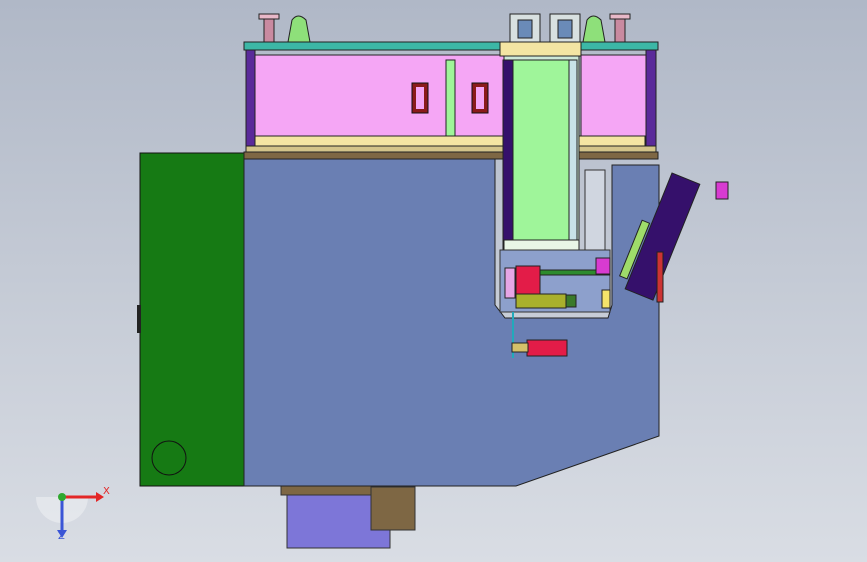 This screenshot has width=867, height=562. I want to click on pink-divider, so click(450, 99).